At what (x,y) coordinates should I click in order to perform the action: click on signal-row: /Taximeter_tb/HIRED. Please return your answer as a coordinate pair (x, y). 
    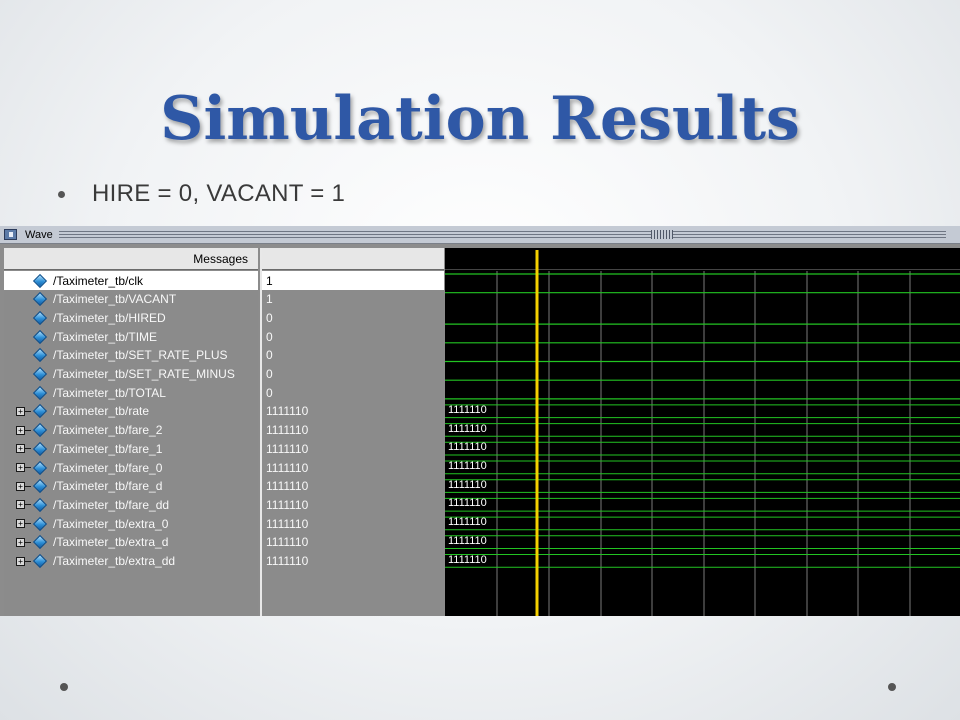
    Looking at the image, I should click on (131, 317).